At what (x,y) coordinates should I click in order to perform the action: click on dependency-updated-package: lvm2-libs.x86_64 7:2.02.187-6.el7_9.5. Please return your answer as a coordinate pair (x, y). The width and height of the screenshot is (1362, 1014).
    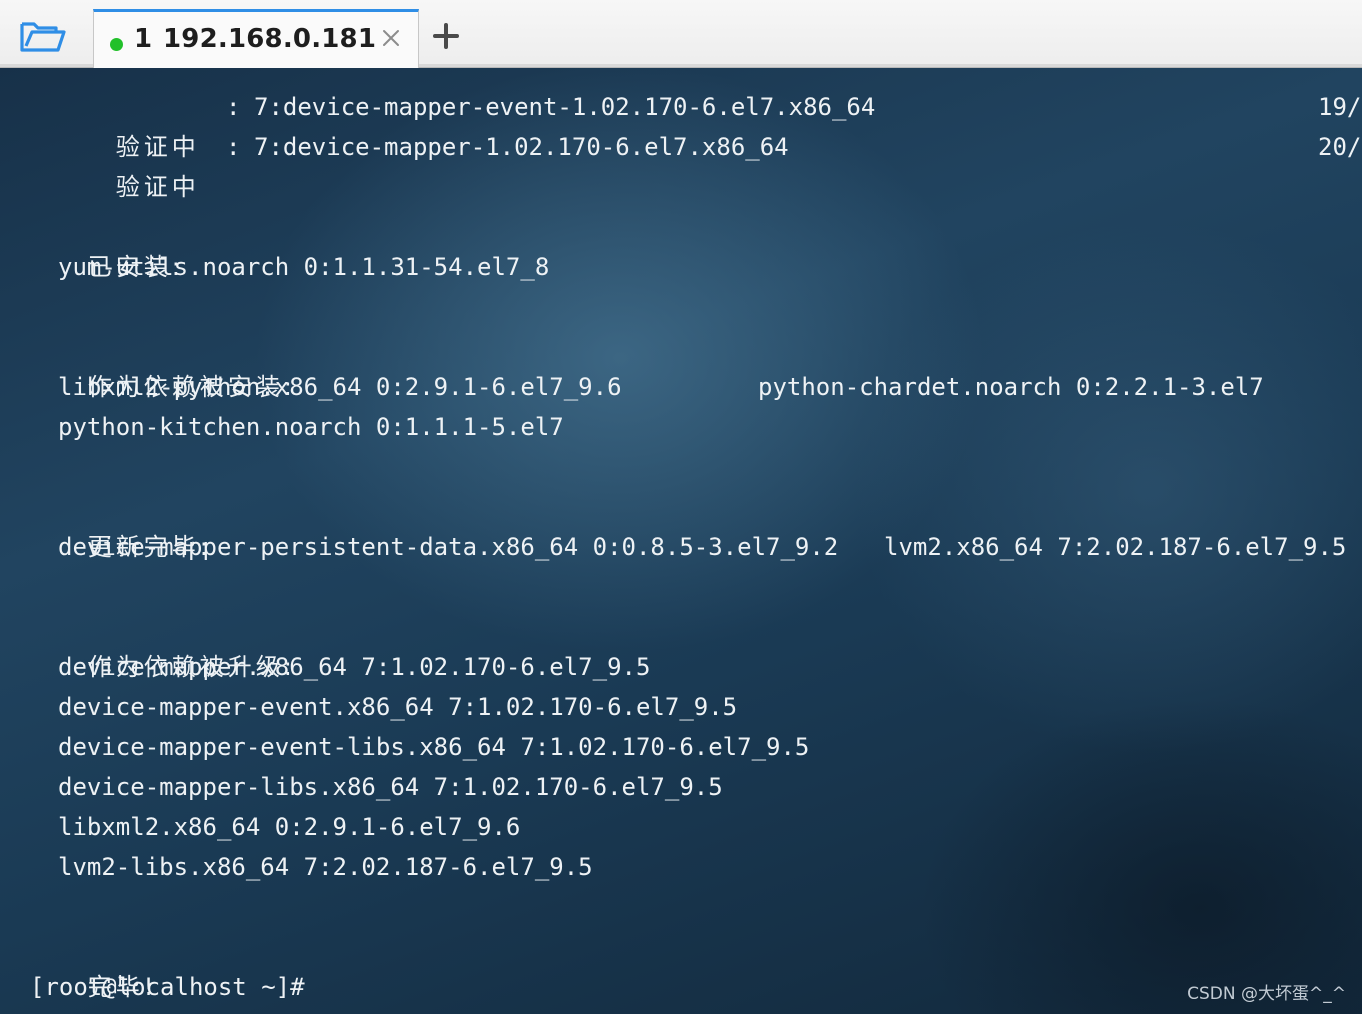
    Looking at the image, I should click on (325, 867).